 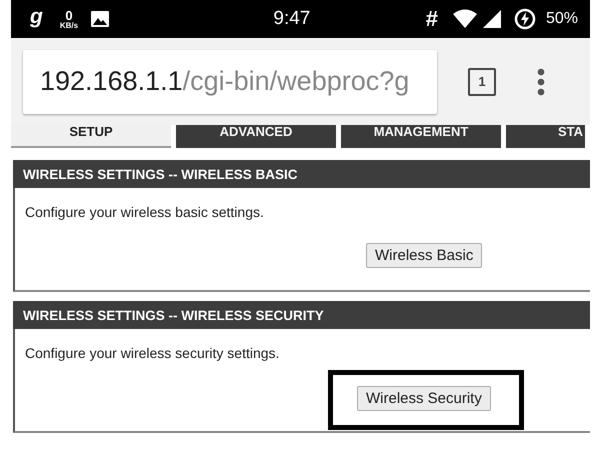 What do you see at coordinates (525, 19) in the screenshot?
I see `battery-charging-icon` at bounding box center [525, 19].